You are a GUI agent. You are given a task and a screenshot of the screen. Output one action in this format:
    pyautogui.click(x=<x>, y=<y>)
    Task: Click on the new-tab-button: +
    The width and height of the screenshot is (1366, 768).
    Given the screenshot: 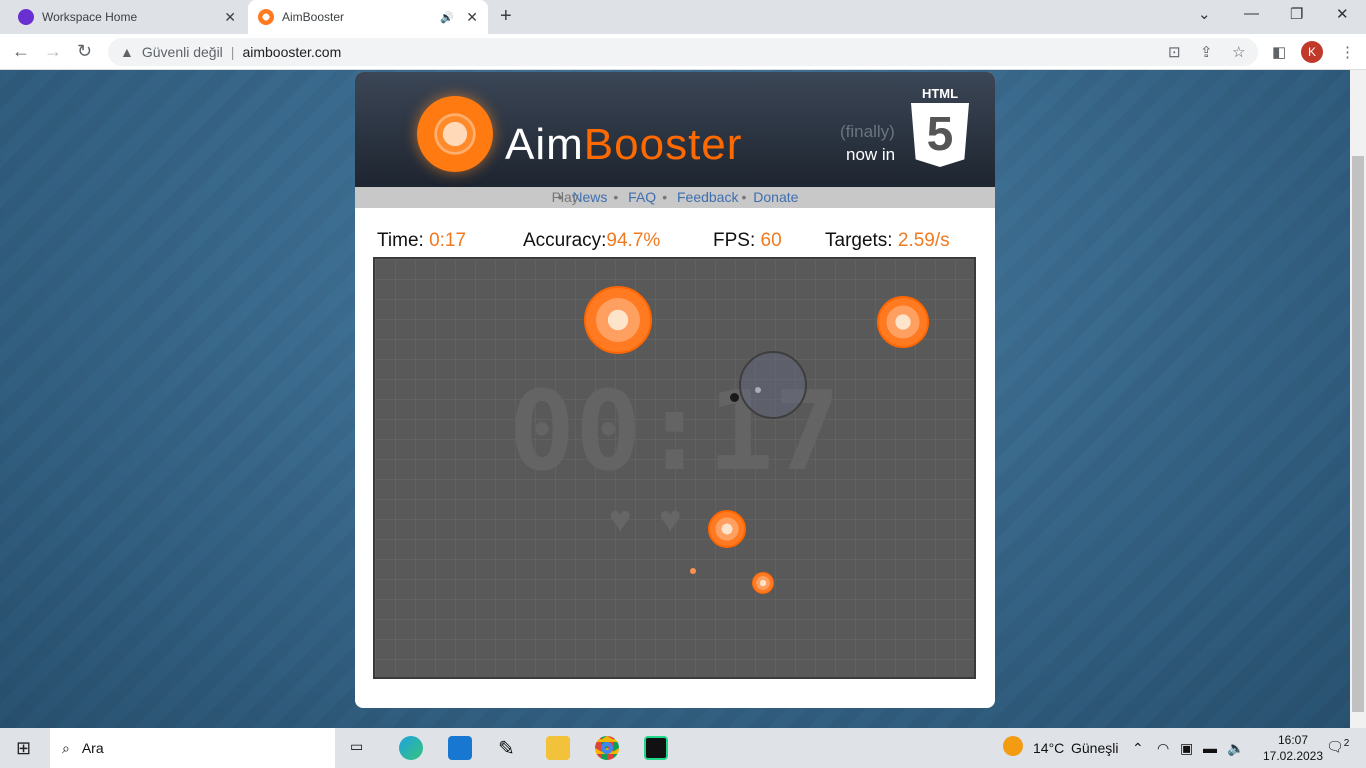 What is the action you would take?
    pyautogui.click(x=506, y=16)
    